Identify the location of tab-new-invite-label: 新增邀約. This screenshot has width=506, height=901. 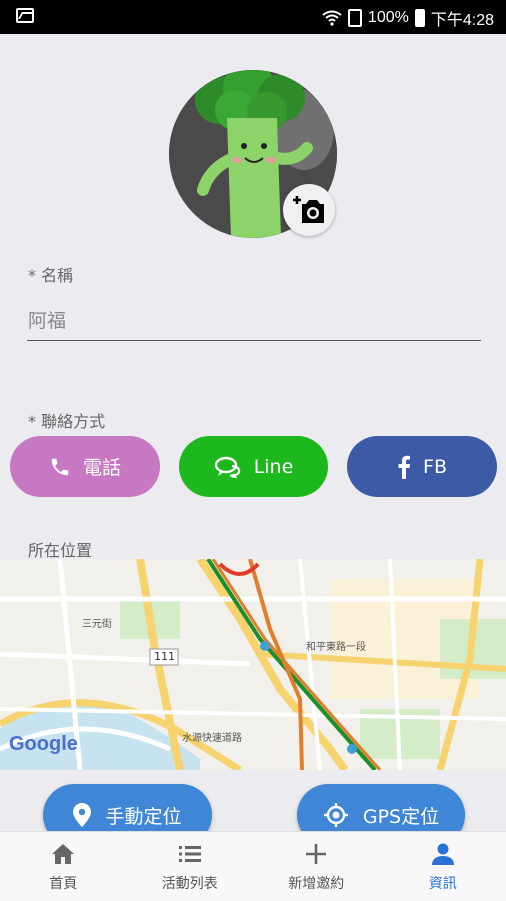
(316, 883).